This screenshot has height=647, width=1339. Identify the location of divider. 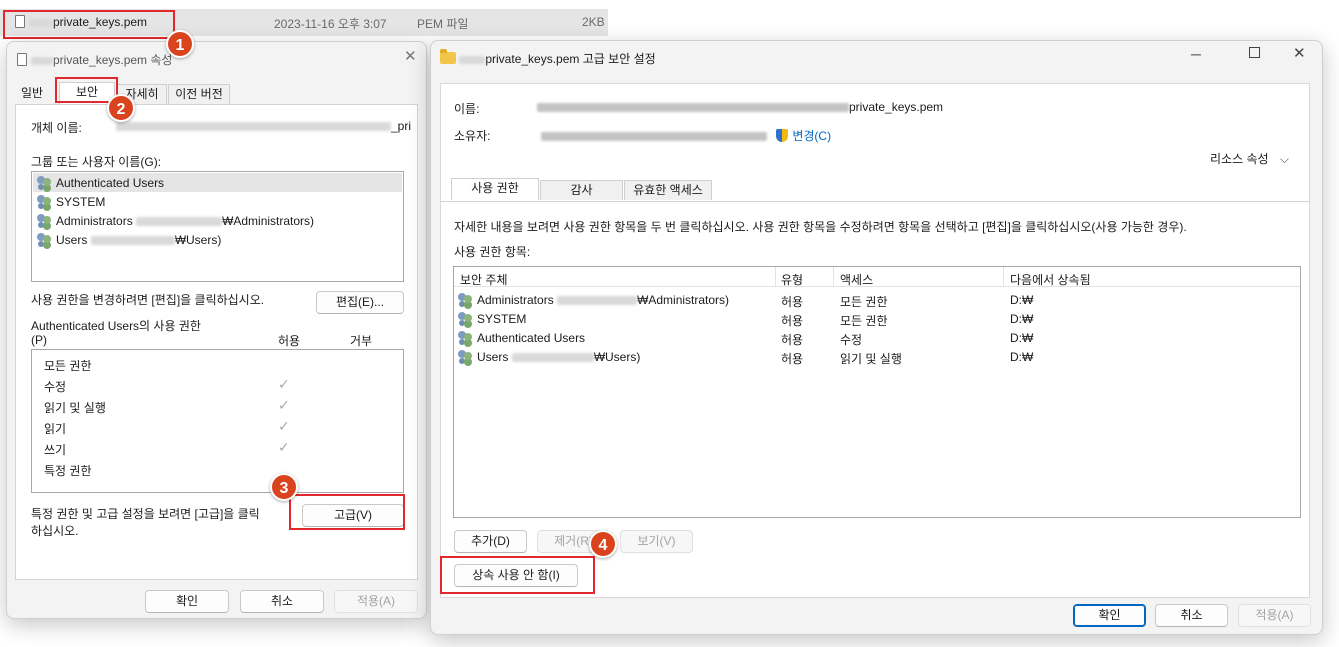
(875, 201).